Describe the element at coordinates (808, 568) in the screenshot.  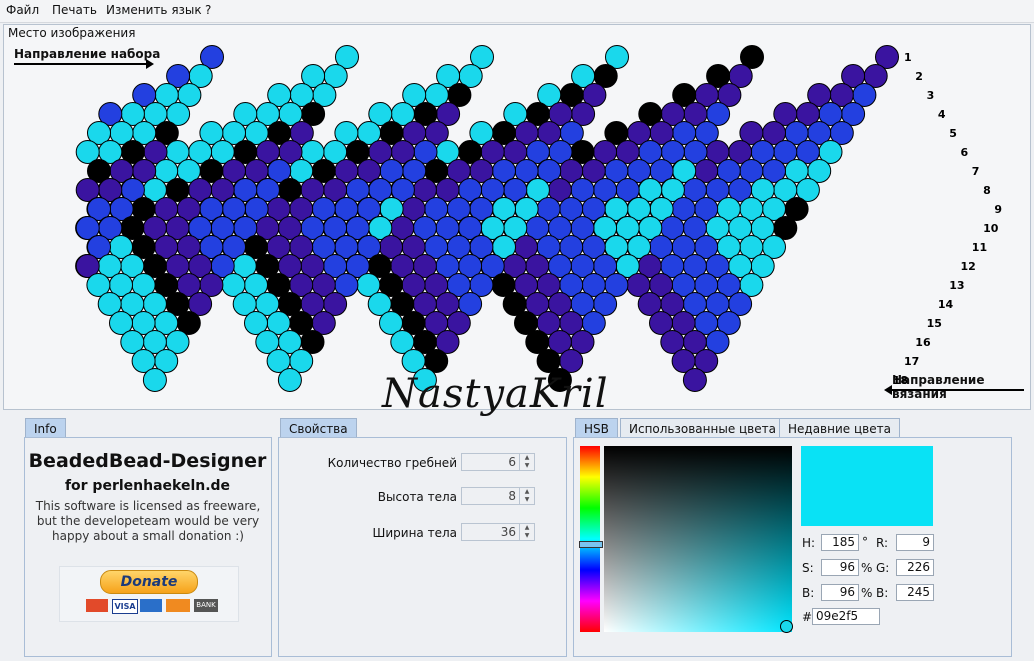
I see `saturation-label: S:` at that location.